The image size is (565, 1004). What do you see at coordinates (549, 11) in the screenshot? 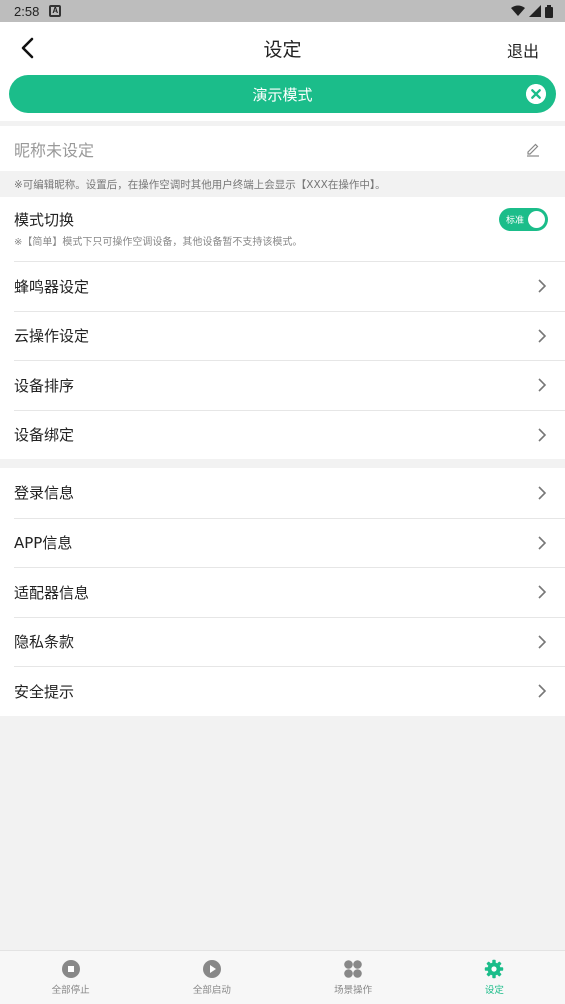
I see `battery-icon` at bounding box center [549, 11].